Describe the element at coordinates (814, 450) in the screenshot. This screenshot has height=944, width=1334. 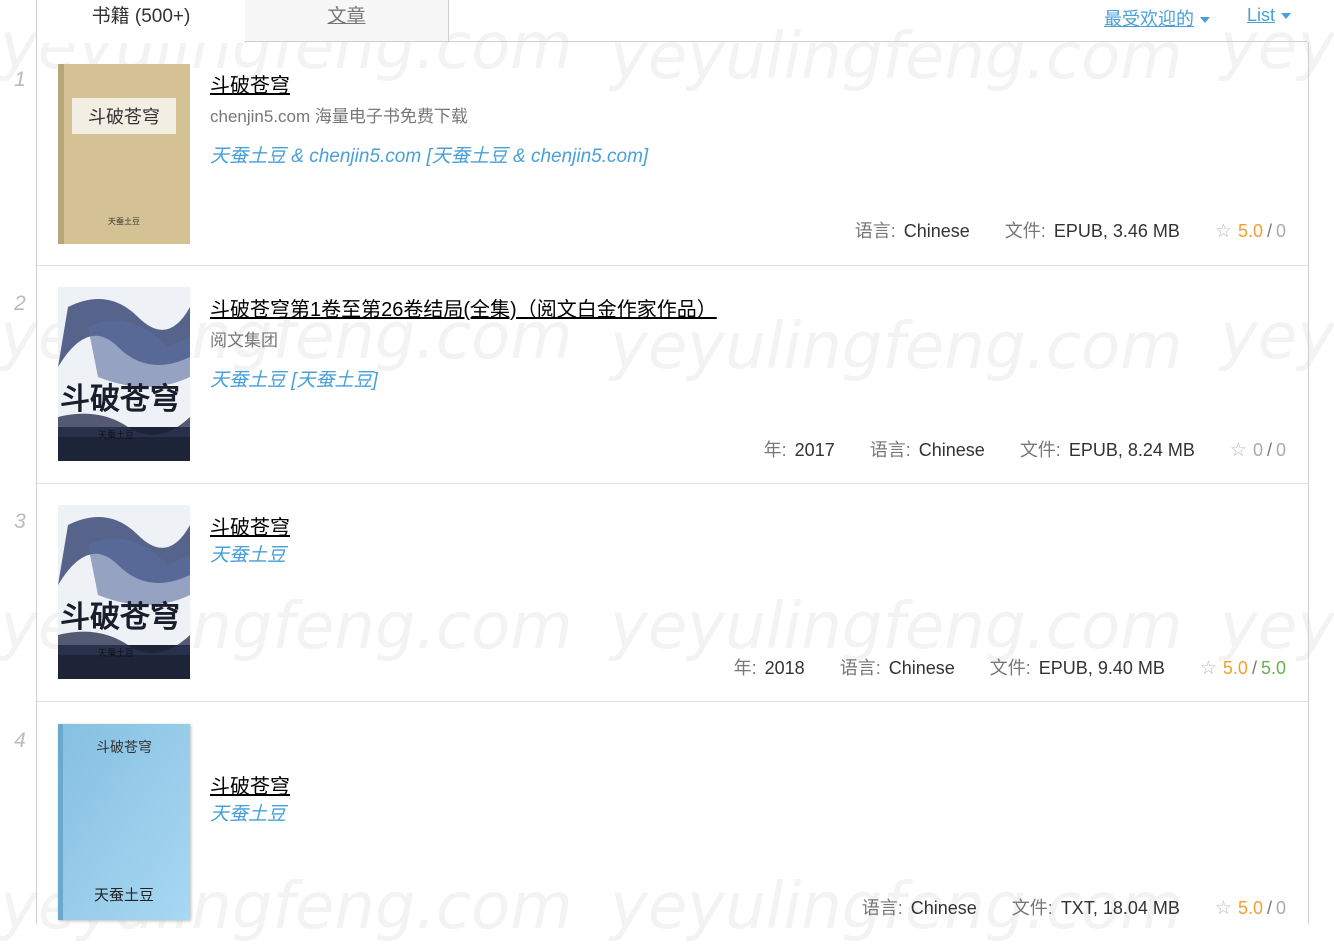
I see `year-value: 2017` at that location.